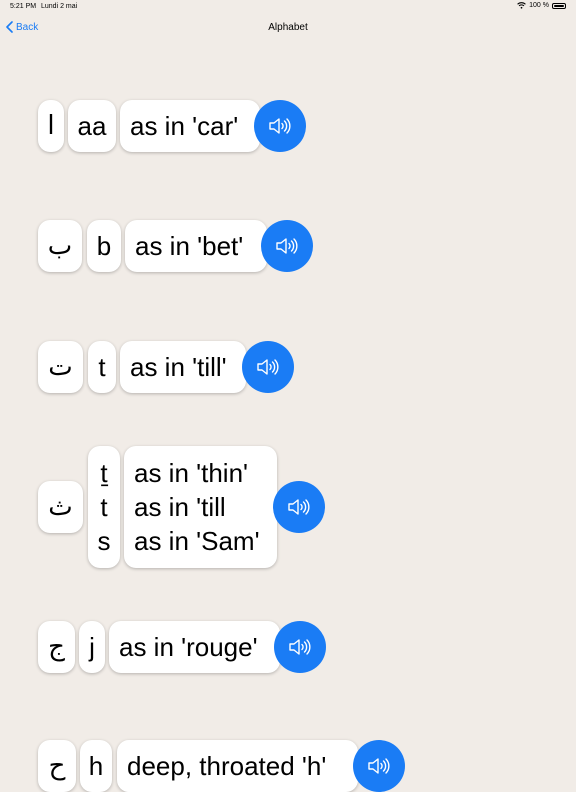 The height and width of the screenshot is (792, 576). What do you see at coordinates (56, 647) in the screenshot?
I see `arabic-letter: ج` at bounding box center [56, 647].